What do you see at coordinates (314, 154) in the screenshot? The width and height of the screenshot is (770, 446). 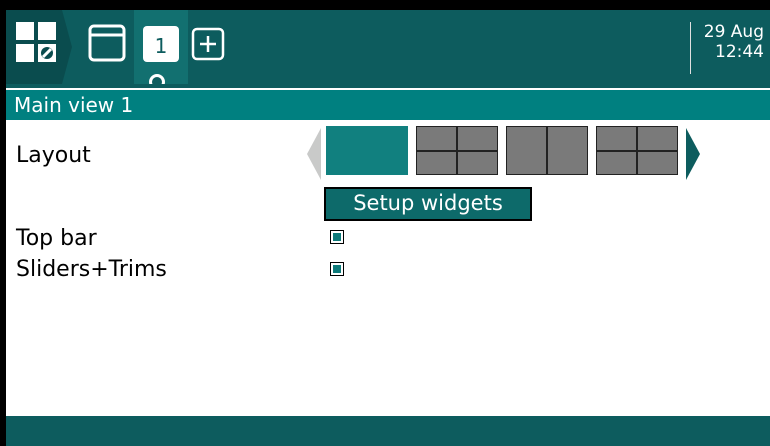 I see `layout-prev-arrow` at bounding box center [314, 154].